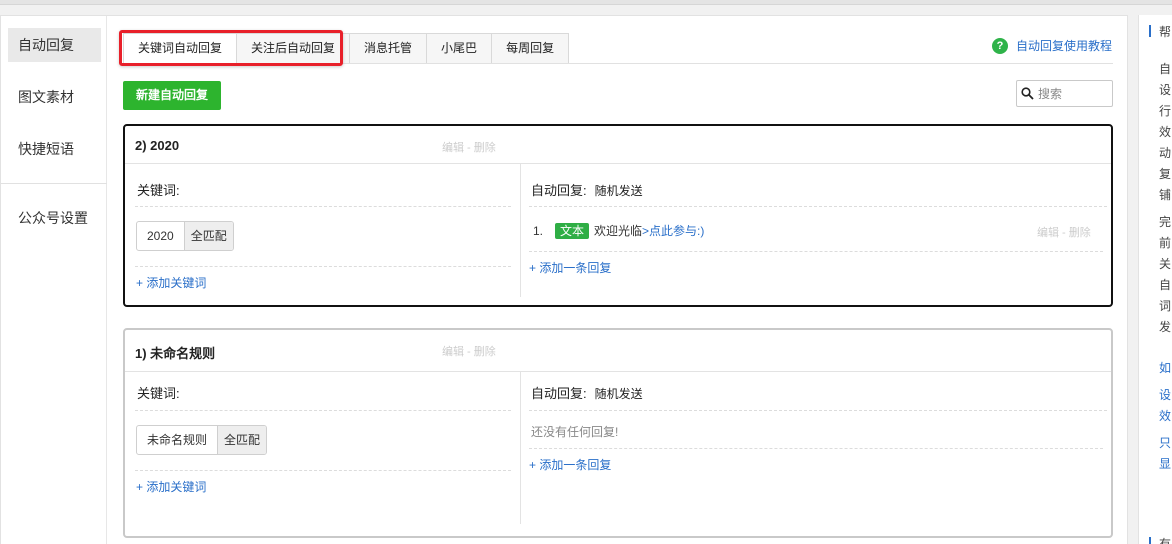 Image resolution: width=1172 pixels, height=544 pixels. What do you see at coordinates (673, 230) in the screenshot?
I see `reply-link: >点此参与:)` at bounding box center [673, 230].